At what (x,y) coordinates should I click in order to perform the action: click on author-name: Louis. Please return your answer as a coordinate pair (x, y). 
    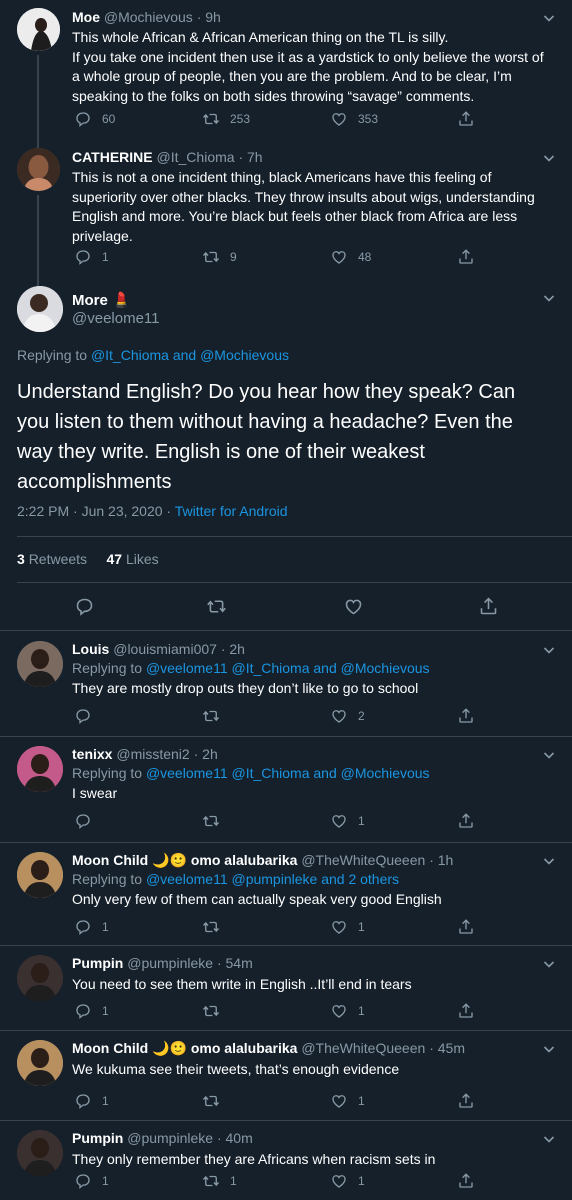
    Looking at the image, I should click on (90, 649).